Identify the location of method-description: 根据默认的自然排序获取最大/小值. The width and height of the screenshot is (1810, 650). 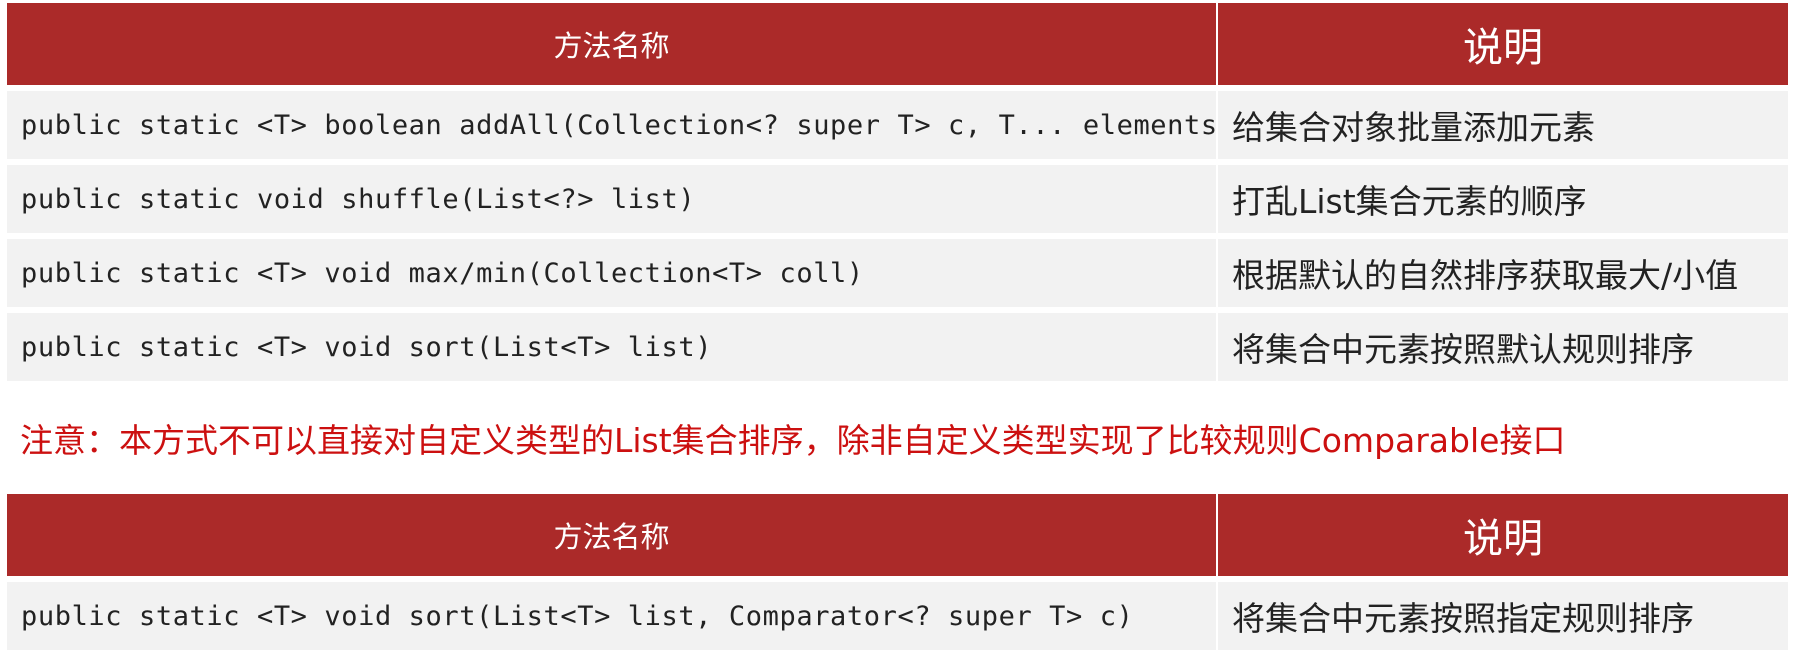
(1503, 270).